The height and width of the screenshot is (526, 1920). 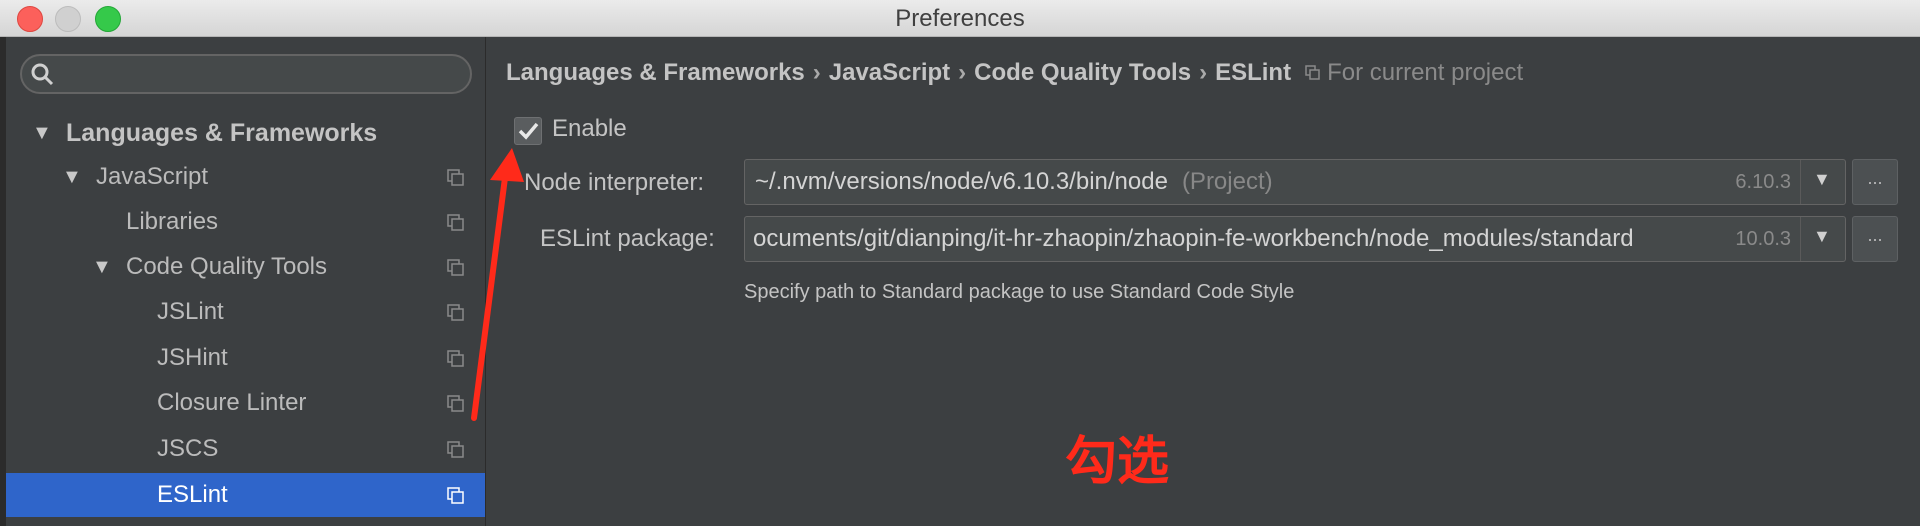 I want to click on search-input, so click(x=246, y=74).